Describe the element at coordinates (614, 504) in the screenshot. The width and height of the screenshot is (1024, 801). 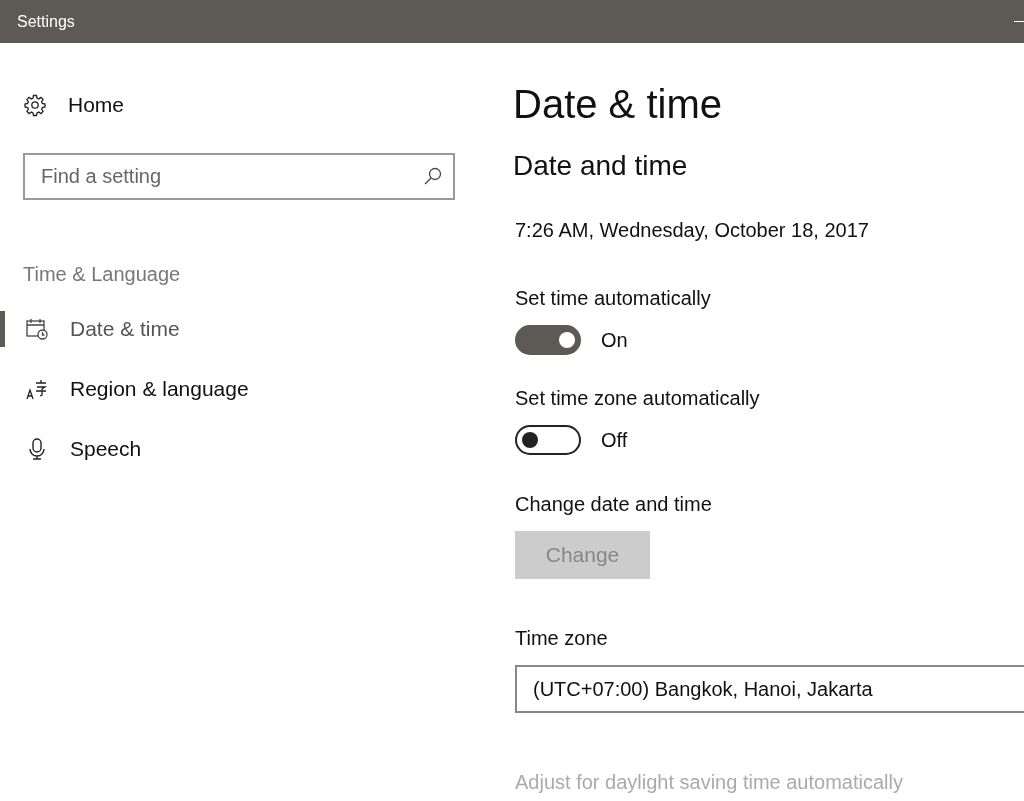
I see `field-label: Change date and time` at that location.